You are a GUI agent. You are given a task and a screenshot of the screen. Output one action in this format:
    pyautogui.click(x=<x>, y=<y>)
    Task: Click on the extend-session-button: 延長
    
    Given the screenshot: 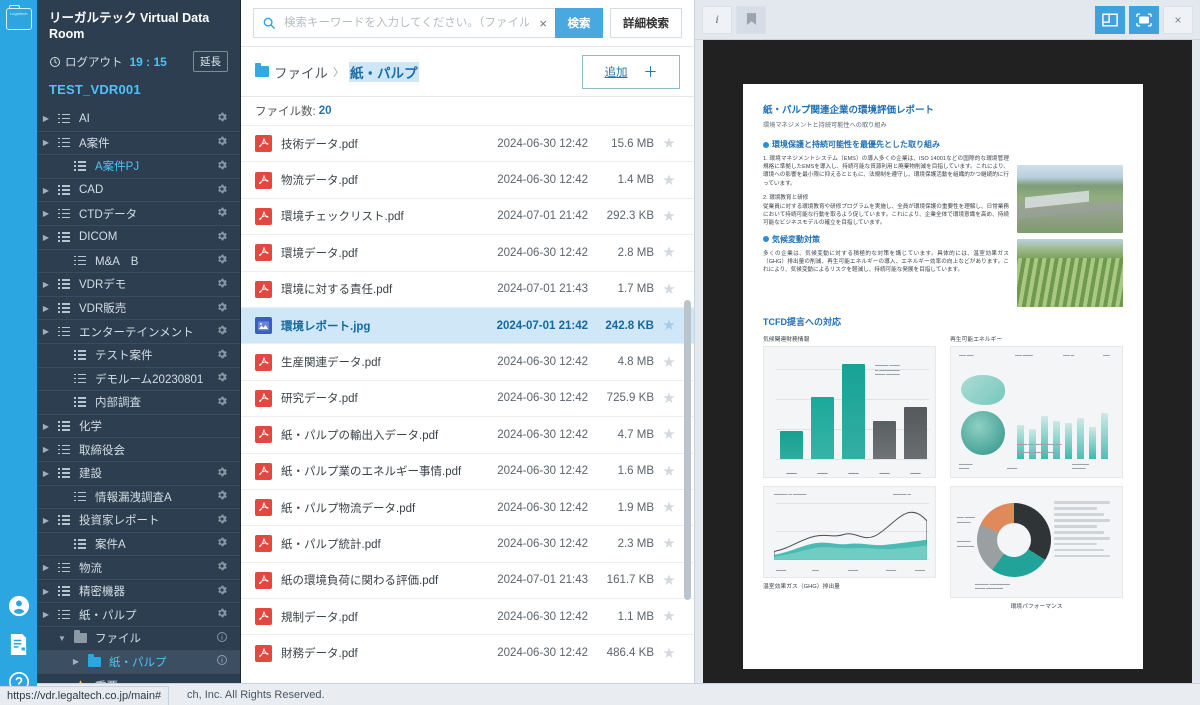 What is the action you would take?
    pyautogui.click(x=210, y=61)
    